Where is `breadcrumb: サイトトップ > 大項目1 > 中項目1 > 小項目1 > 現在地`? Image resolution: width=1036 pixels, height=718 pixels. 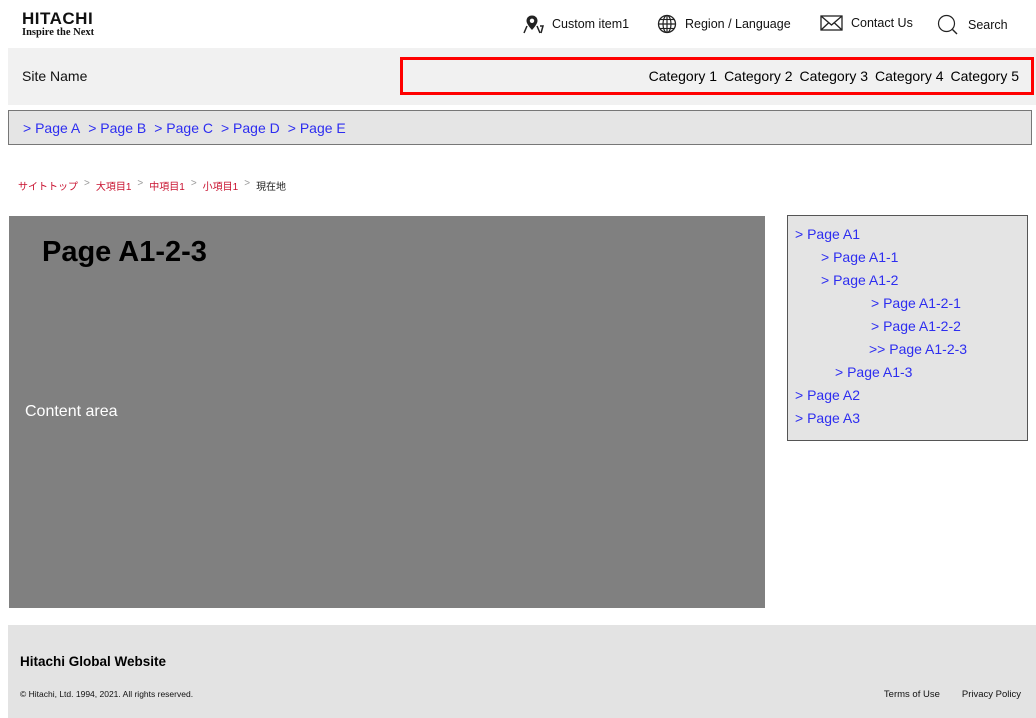 breadcrumb: サイトトップ > 大項目1 > 中項目1 > 小項目1 > 現在地 is located at coordinates (152, 185).